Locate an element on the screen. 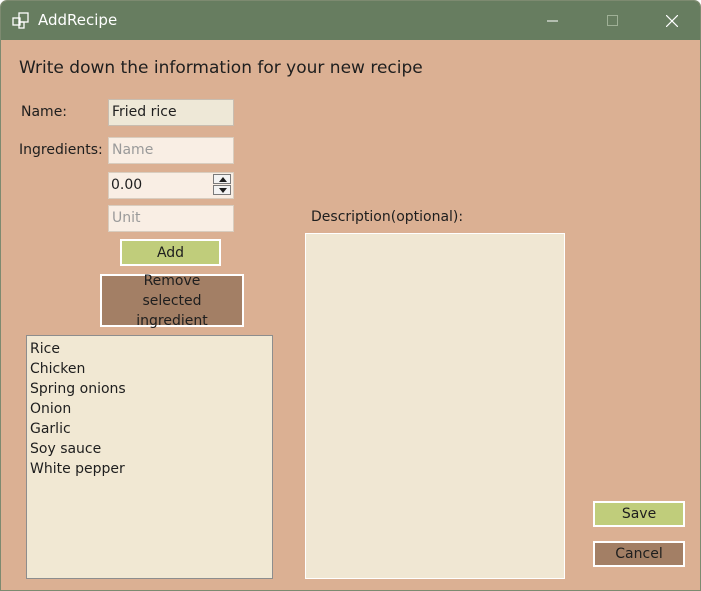 Image resolution: width=701 pixels, height=591 pixels. amount-stepper is located at coordinates (223, 185).